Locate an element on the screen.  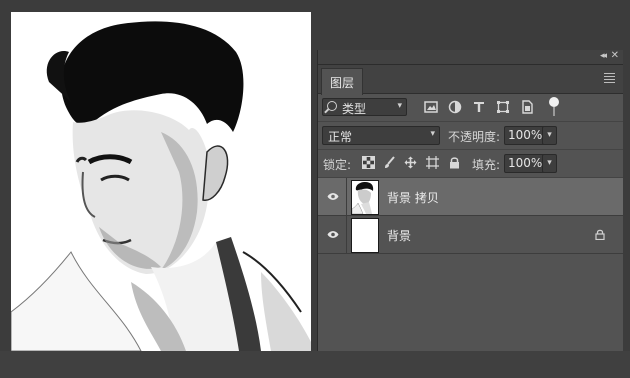
filter-toggle-switch is located at coordinates (554, 107).